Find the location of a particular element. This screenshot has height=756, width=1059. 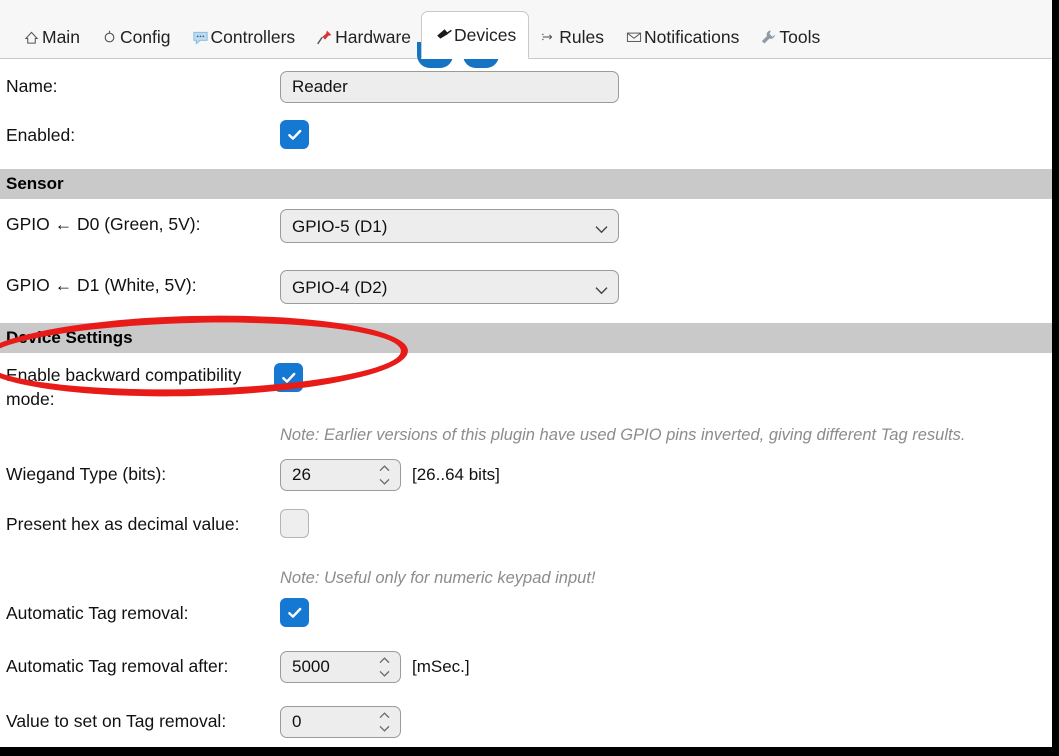

value-on-tag-removal-label: Value to set on Tag removal: is located at coordinates (116, 721).